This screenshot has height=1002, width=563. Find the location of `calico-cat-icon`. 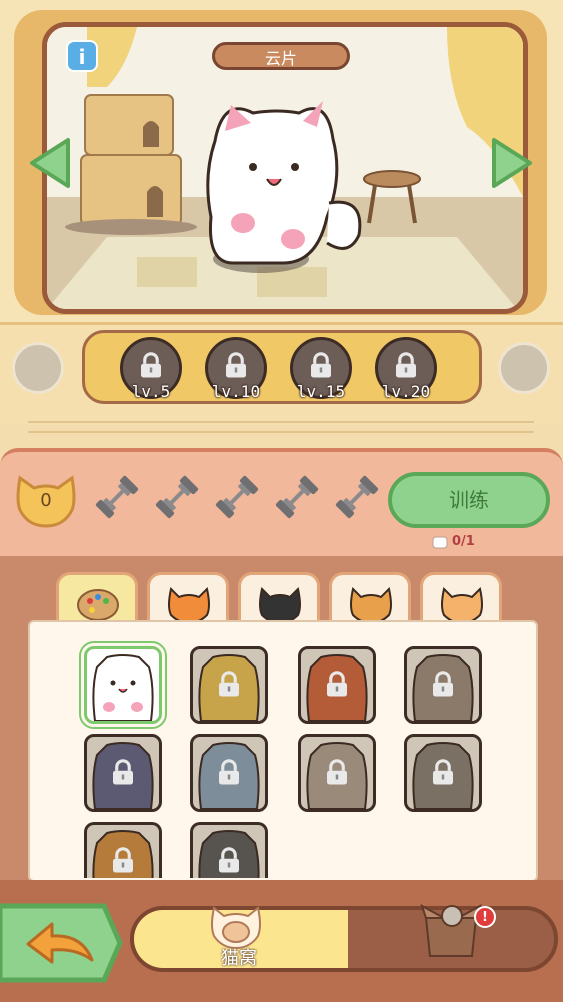

calico-cat-icon is located at coordinates (371, 605).